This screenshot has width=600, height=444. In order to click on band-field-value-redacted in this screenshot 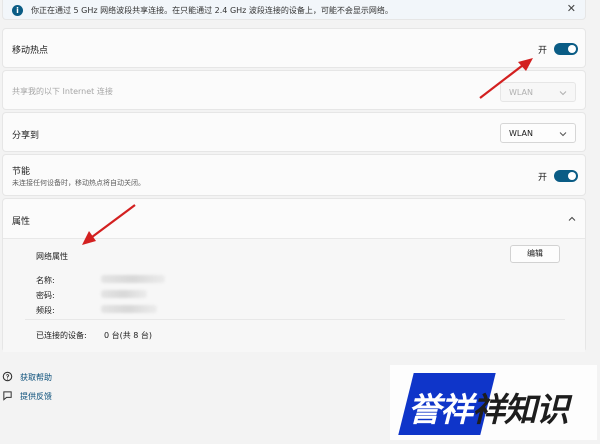, I will do `click(129, 309)`.